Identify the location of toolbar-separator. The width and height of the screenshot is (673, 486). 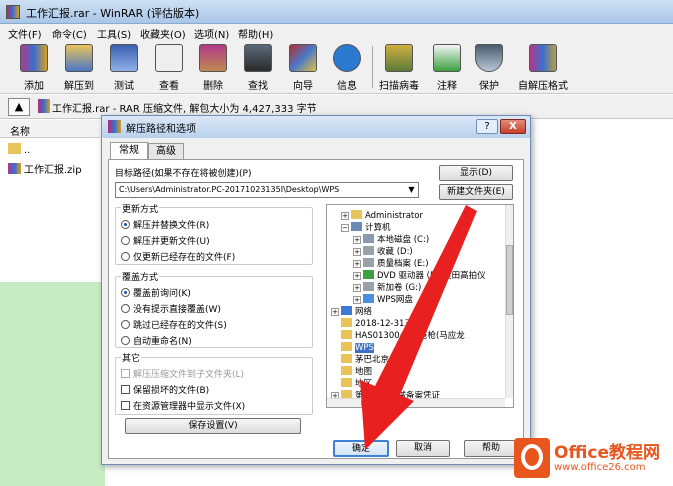
(372, 67).